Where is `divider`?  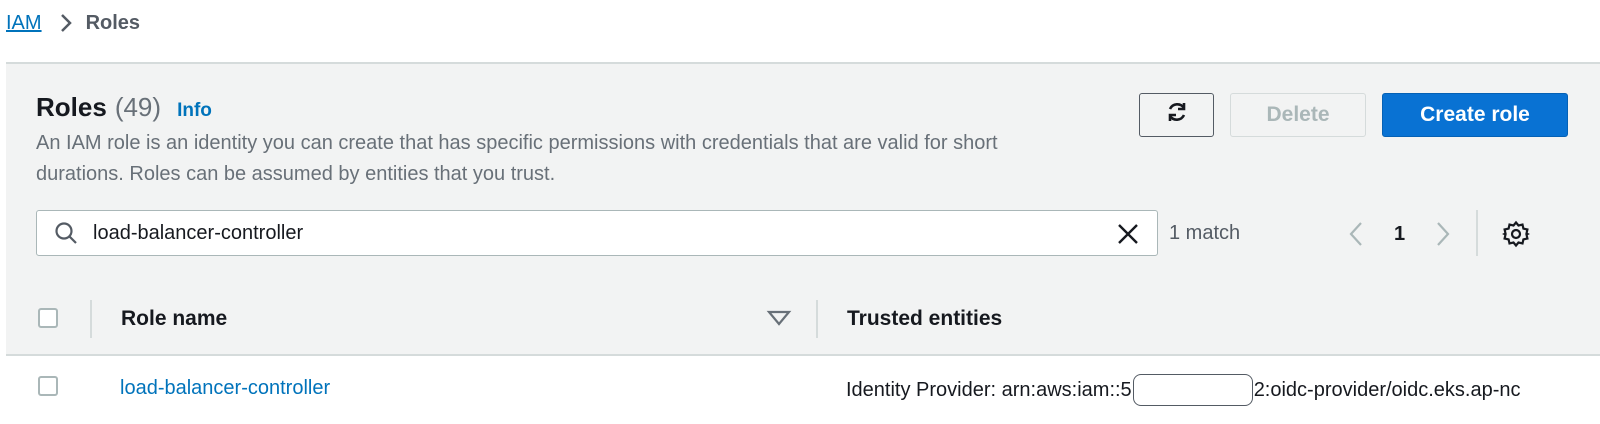 divider is located at coordinates (1477, 233).